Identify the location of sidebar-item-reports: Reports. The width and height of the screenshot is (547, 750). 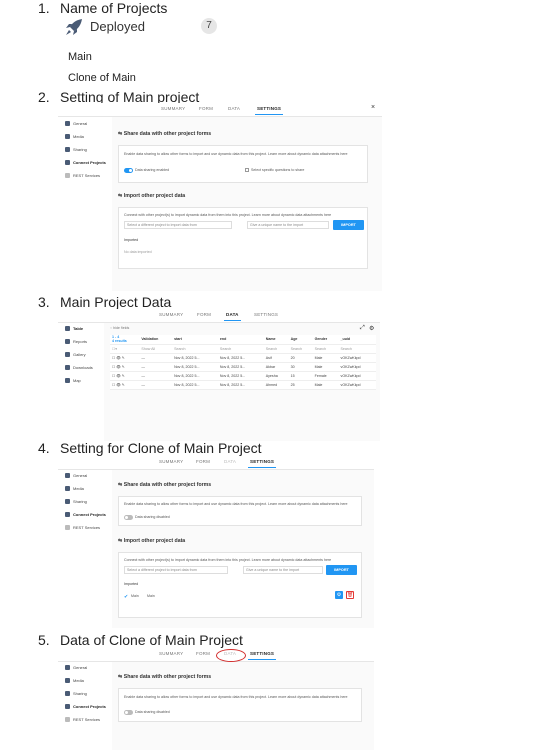
(76, 341).